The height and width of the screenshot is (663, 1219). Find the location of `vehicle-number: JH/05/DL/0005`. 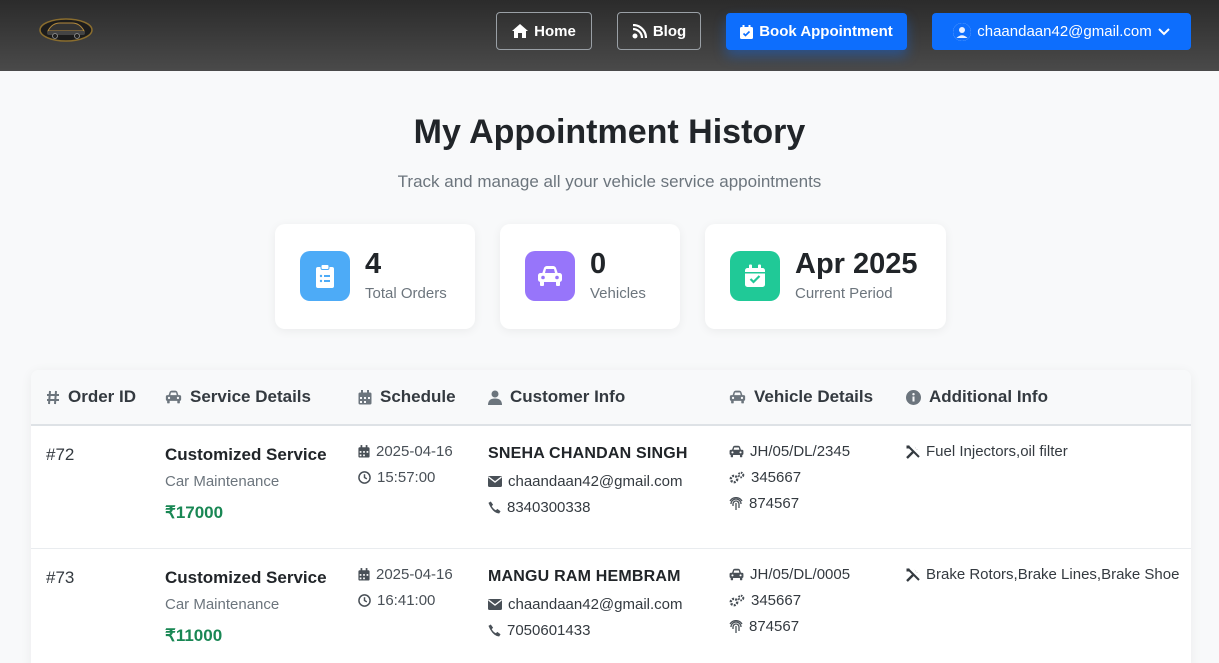

vehicle-number: JH/05/DL/0005 is located at coordinates (789, 574).